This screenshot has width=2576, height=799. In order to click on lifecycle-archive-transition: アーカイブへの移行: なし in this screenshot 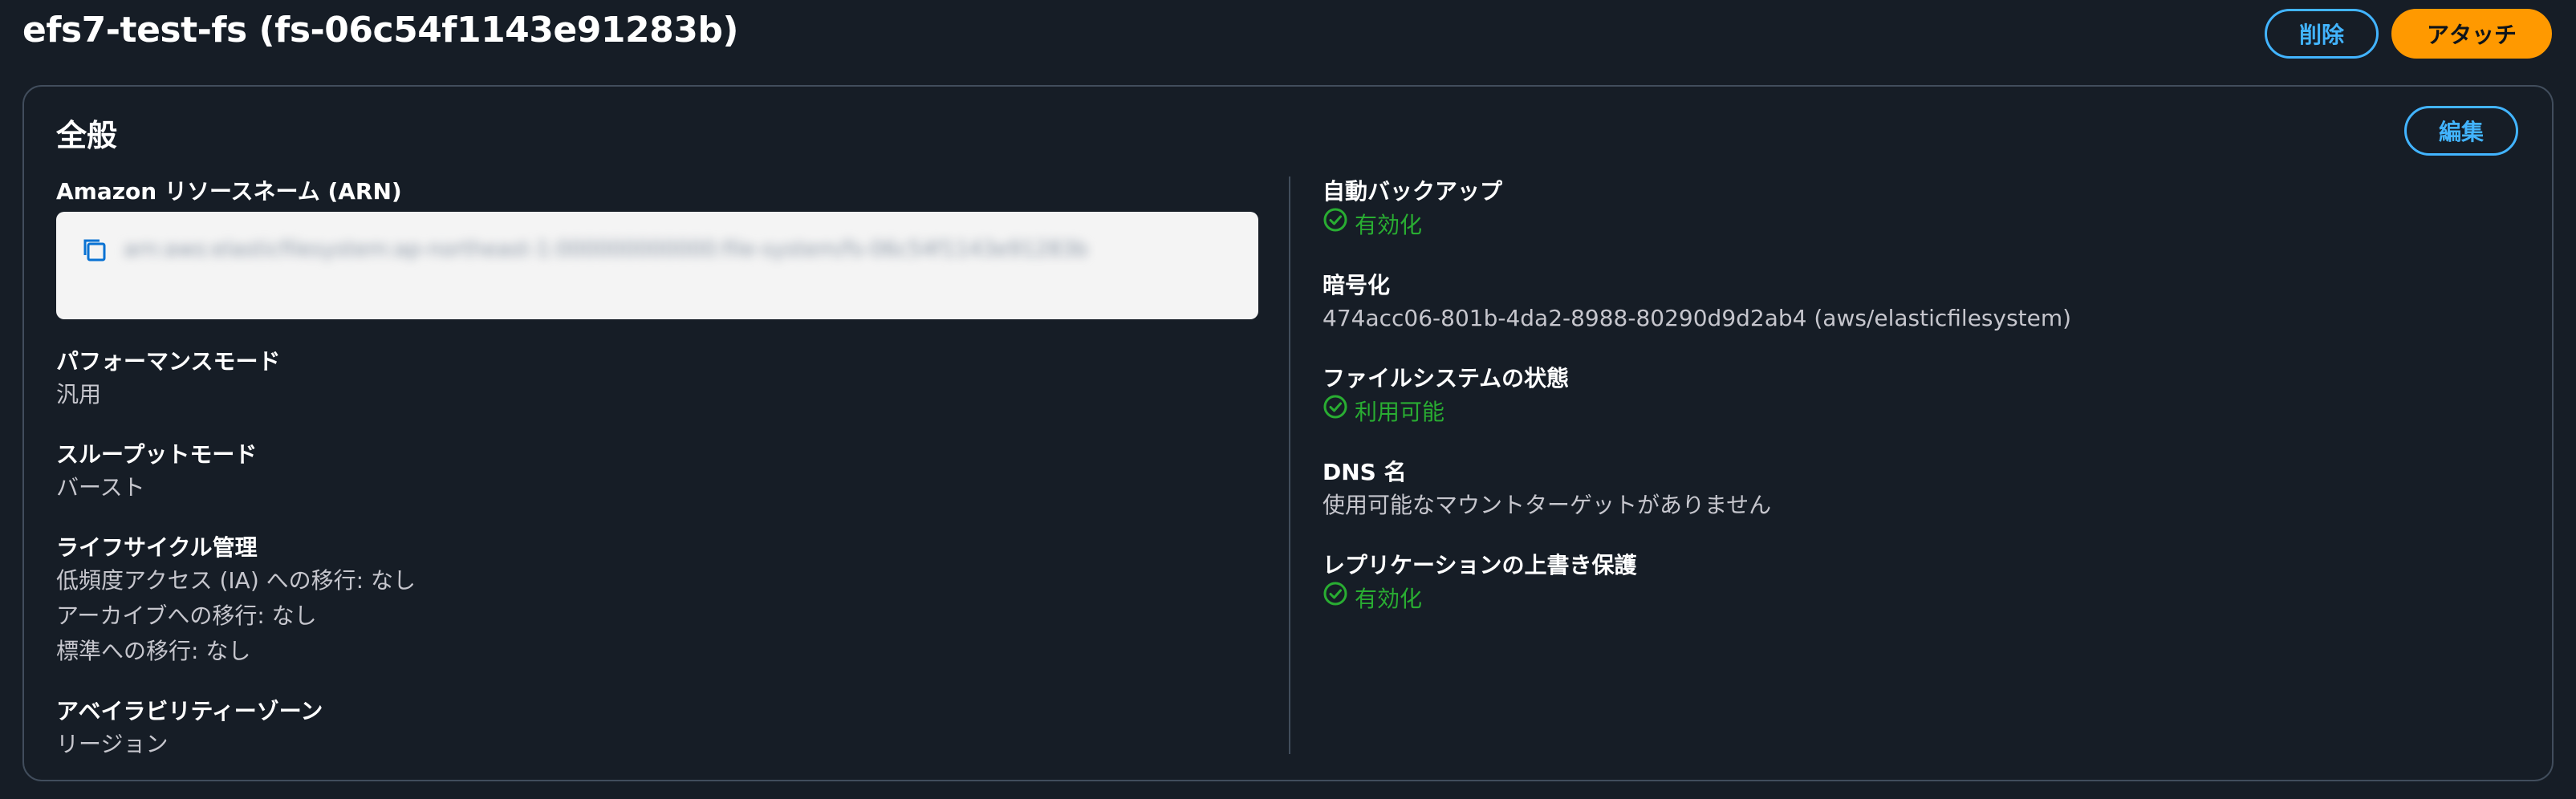, I will do `click(186, 615)`.